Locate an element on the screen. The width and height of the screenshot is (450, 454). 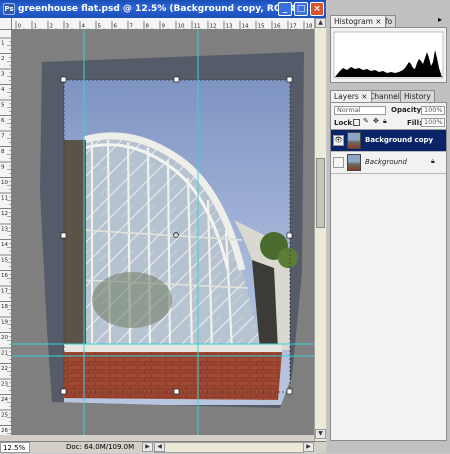
tab-layers: Layers × is located at coordinates (351, 96).